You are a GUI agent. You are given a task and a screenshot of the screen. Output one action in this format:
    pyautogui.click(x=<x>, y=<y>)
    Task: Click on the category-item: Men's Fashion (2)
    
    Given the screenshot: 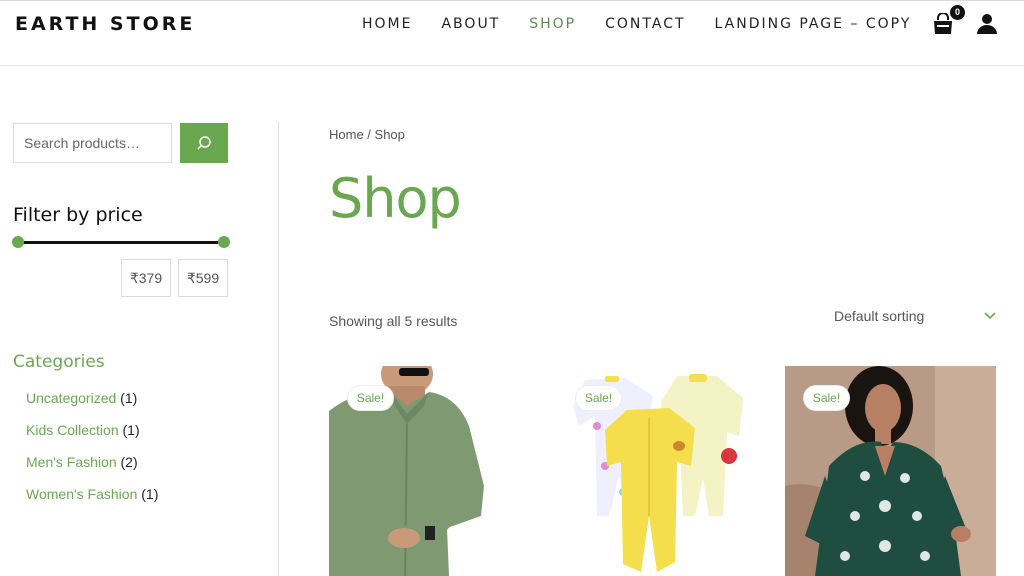 What is the action you would take?
    pyautogui.click(x=92, y=469)
    